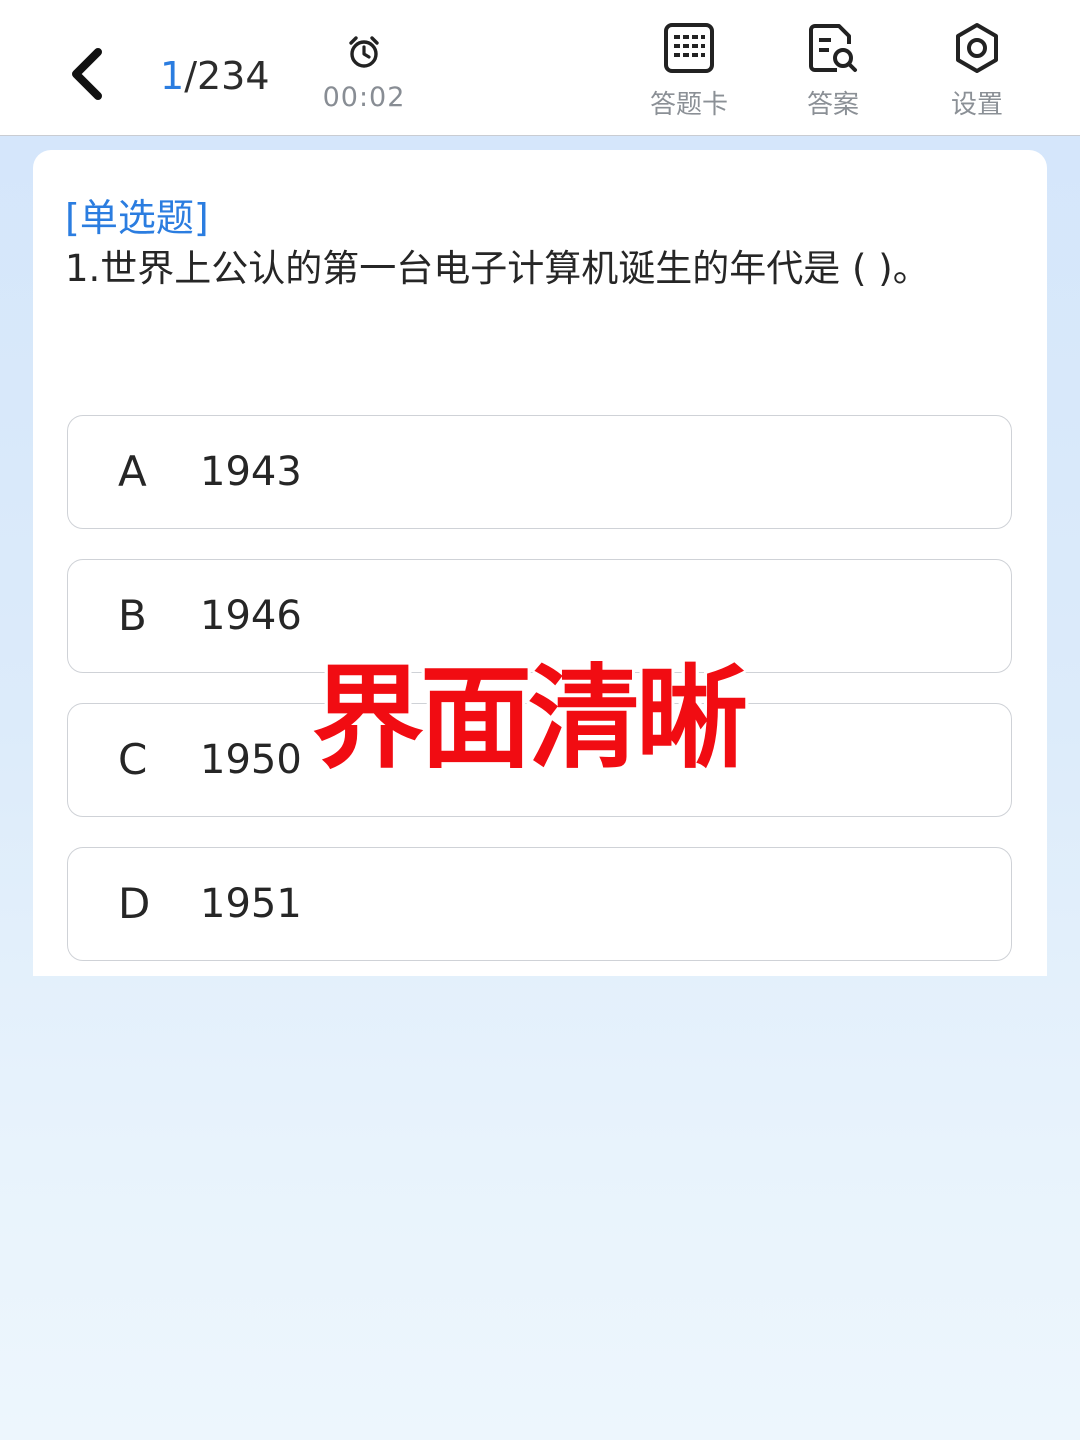  I want to click on option-d: D 1951, so click(539, 904).